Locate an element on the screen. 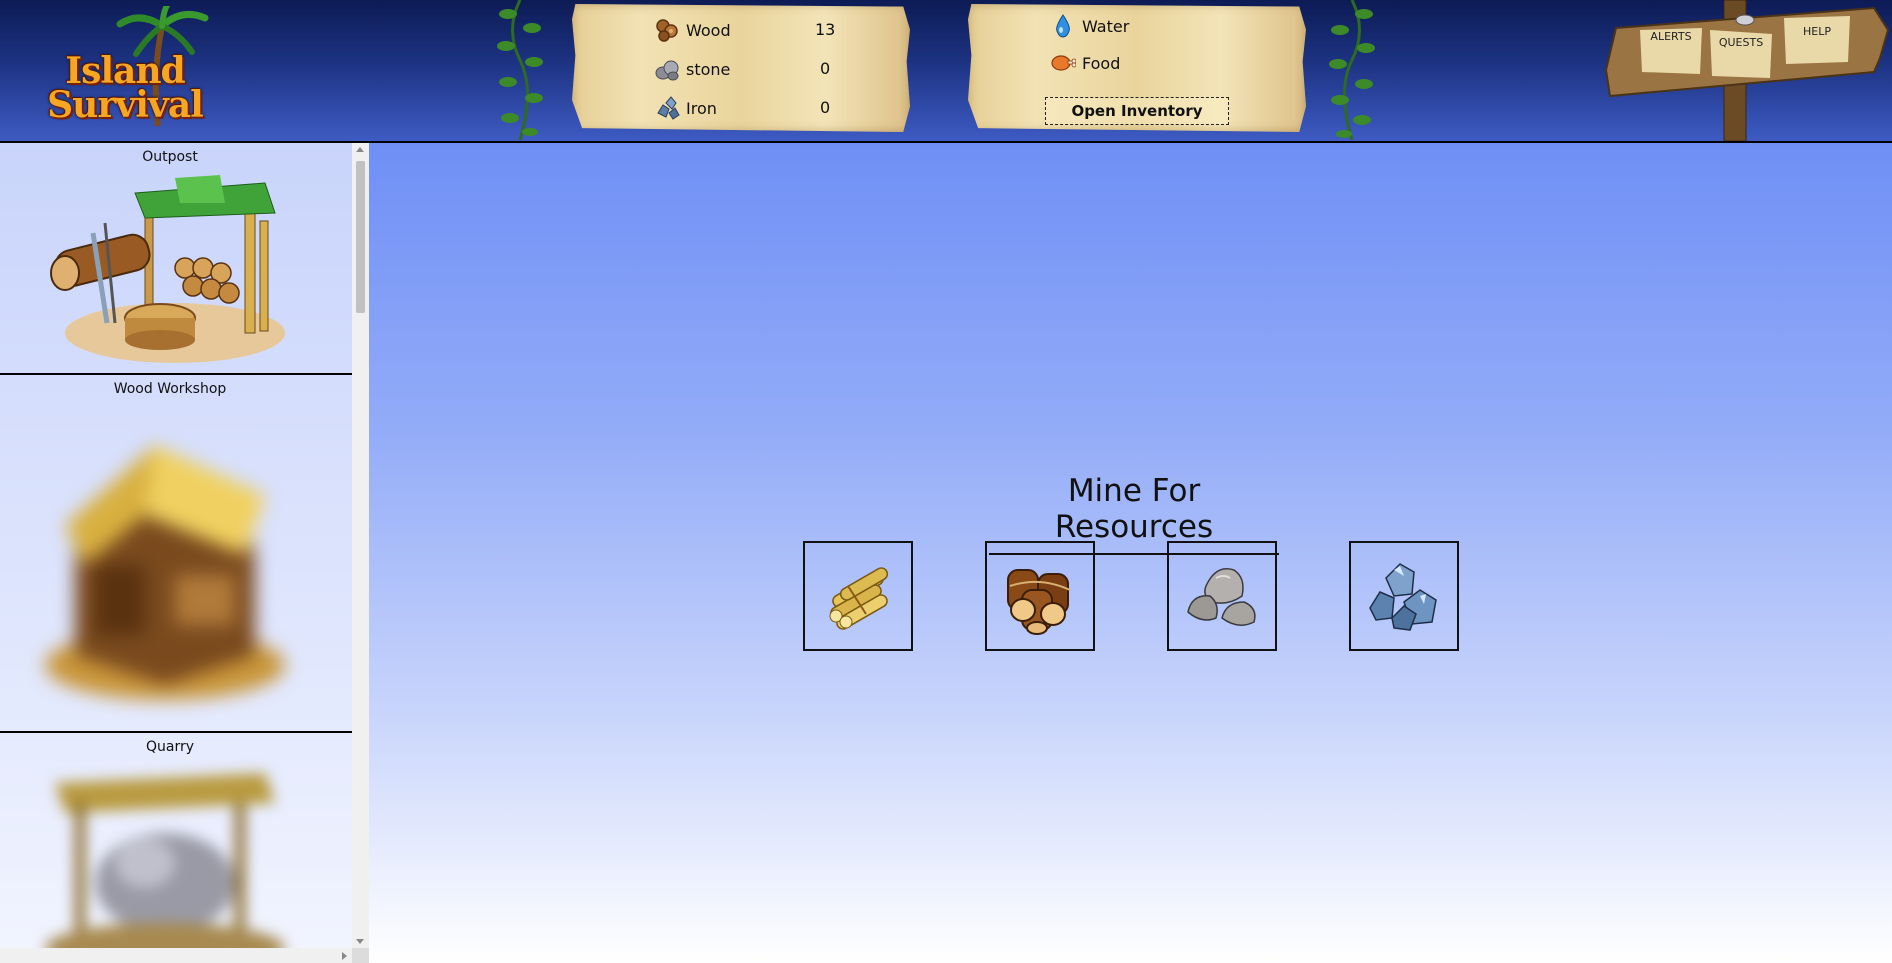  logo-text: Island Survival is located at coordinates (125, 88).